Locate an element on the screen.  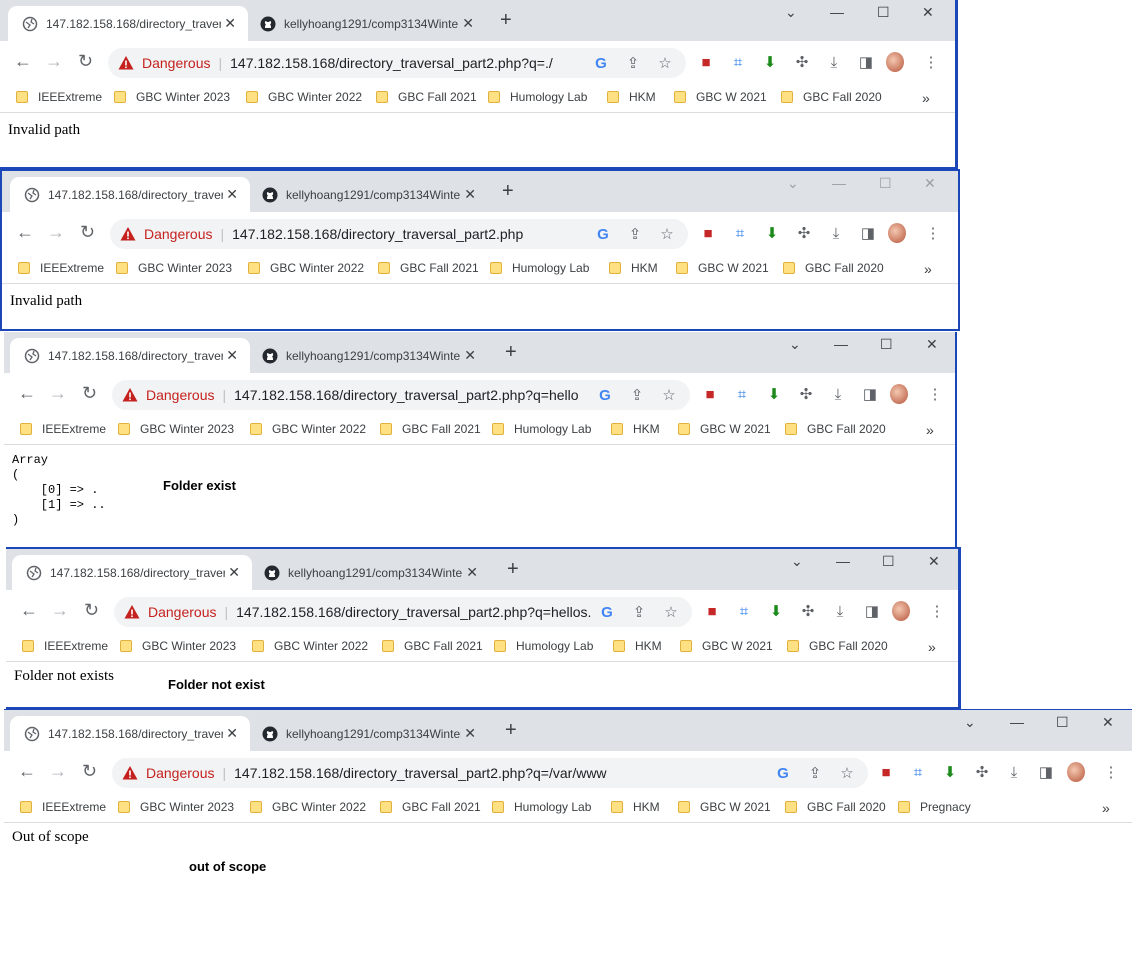
bookmark-item: Pregnacy is located at coordinates (934, 807).